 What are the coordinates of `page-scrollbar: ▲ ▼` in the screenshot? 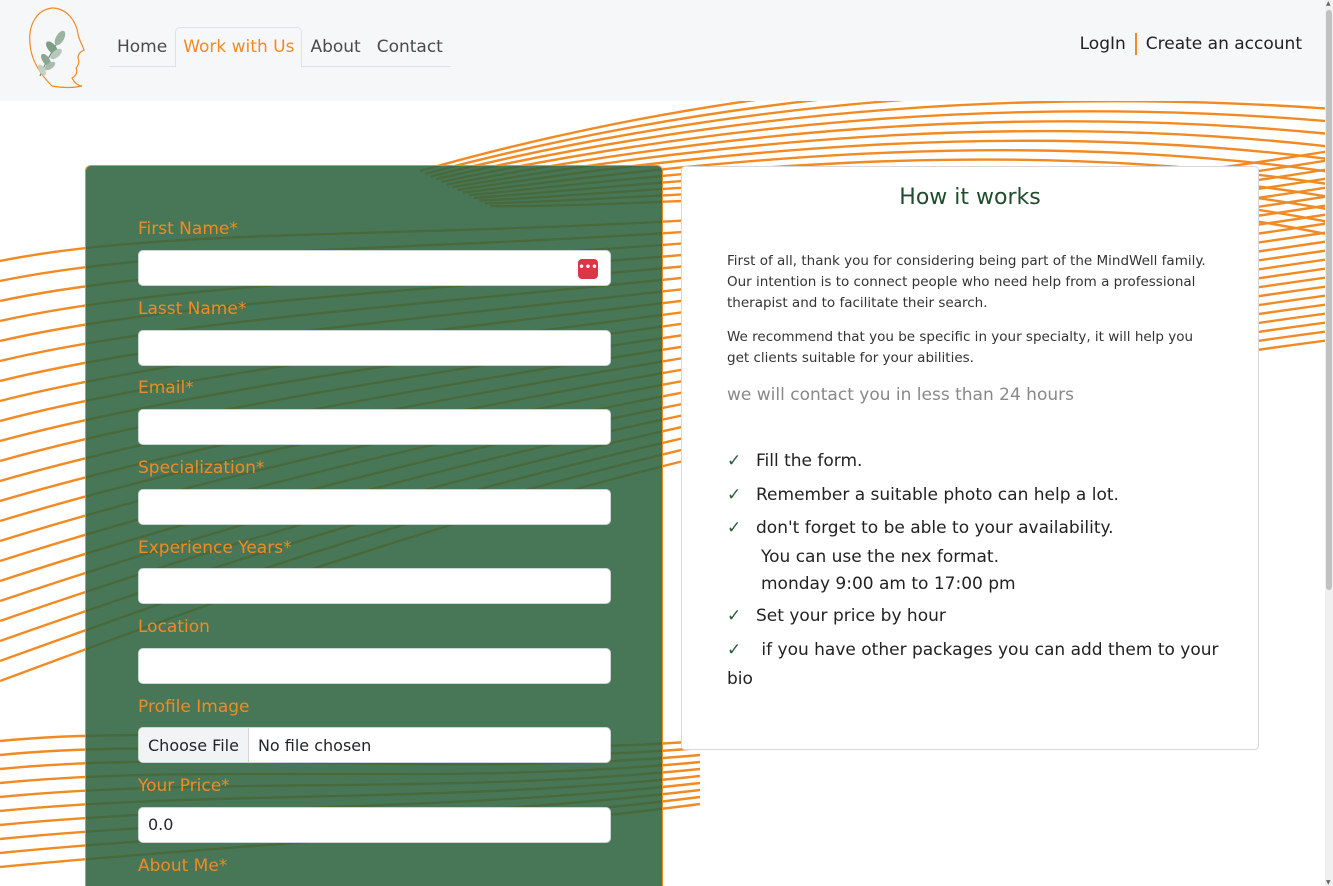 It's located at (1329, 443).